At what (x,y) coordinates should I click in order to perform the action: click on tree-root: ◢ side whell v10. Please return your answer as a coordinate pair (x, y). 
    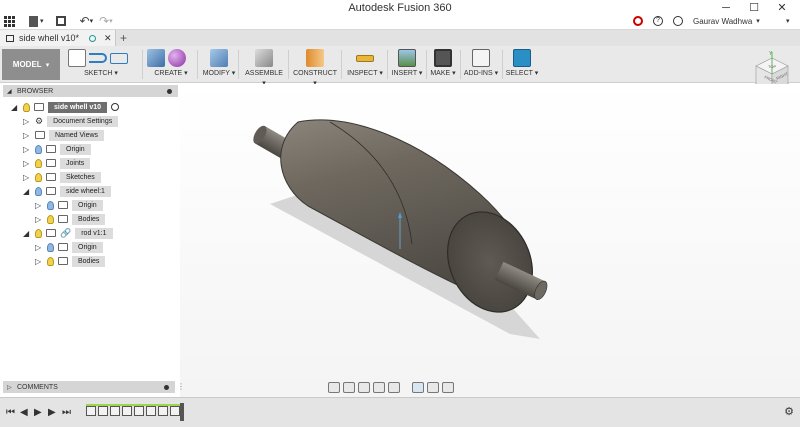
    Looking at the image, I should click on (65, 107).